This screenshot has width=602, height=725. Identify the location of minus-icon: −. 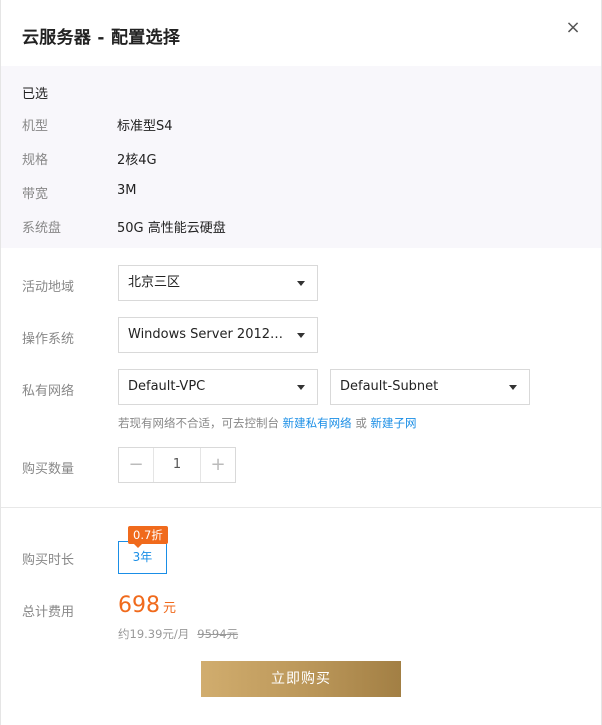
(136, 465).